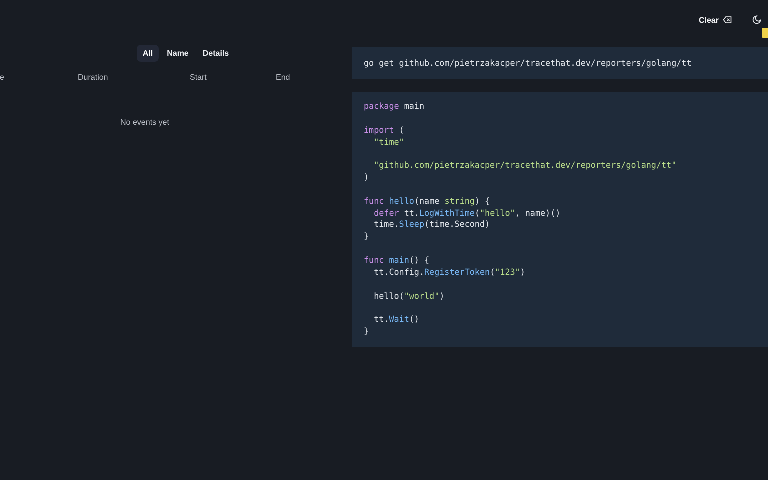 This screenshot has width=768, height=480. Describe the element at coordinates (525, 166) in the screenshot. I see `code-line: "github.com/pietrzakacper/tracethat.dev/reporters/golang/tt"` at that location.